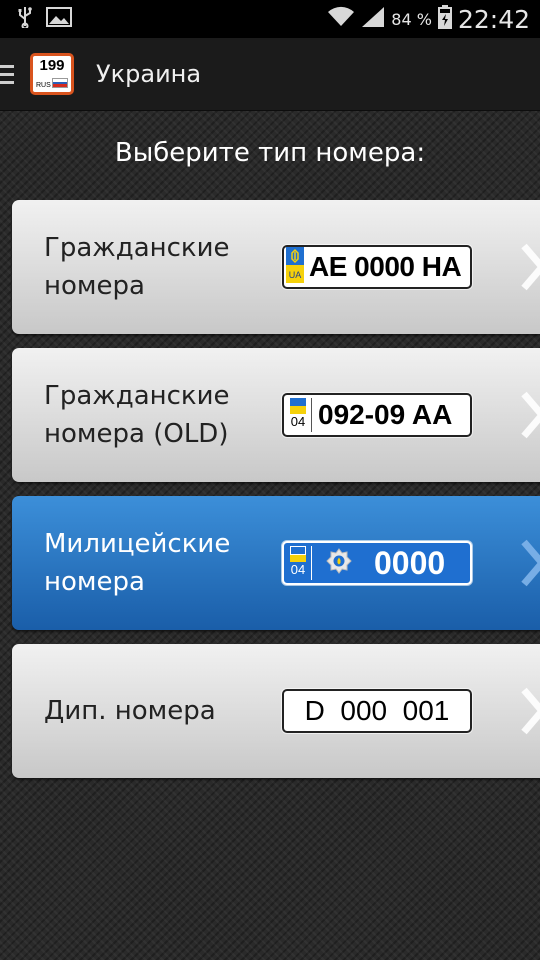 This screenshot has width=540, height=960. I want to click on plate-type-label: Гражданские номера (OLD), so click(137, 415).